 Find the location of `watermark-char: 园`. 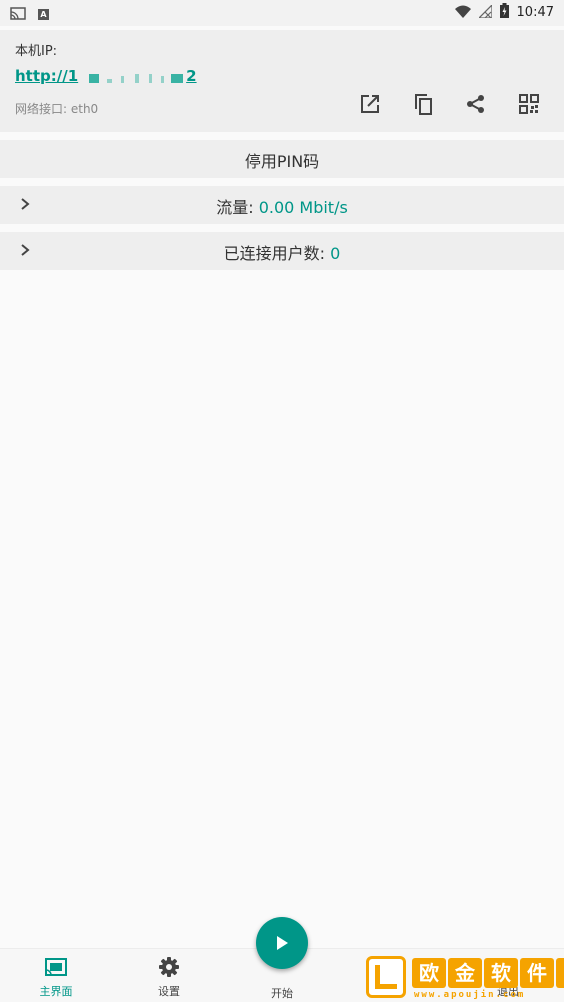

watermark-char: 园 is located at coordinates (560, 973).